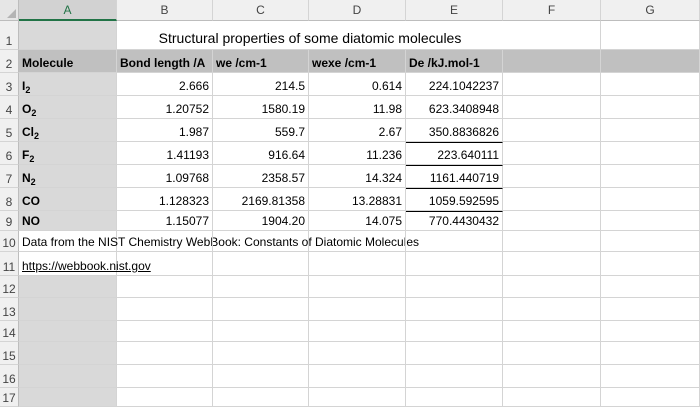 Image resolution: width=700 pixels, height=407 pixels. Describe the element at coordinates (165, 287) in the screenshot. I see `cell-b12` at that location.